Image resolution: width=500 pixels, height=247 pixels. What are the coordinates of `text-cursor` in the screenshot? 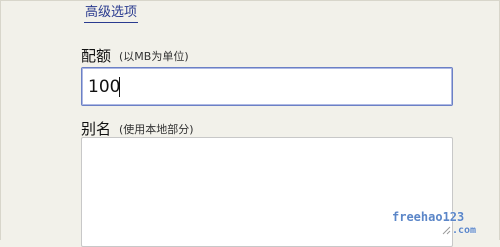 It's located at (119, 87).